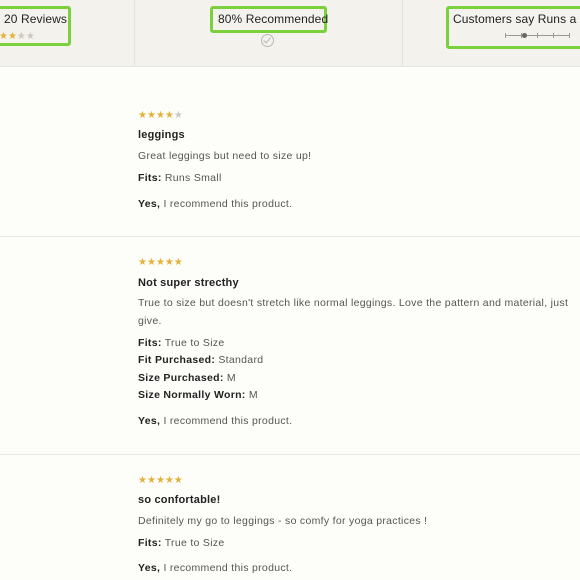 This screenshot has height=580, width=580. I want to click on fit-scale-marker, so click(524, 35).